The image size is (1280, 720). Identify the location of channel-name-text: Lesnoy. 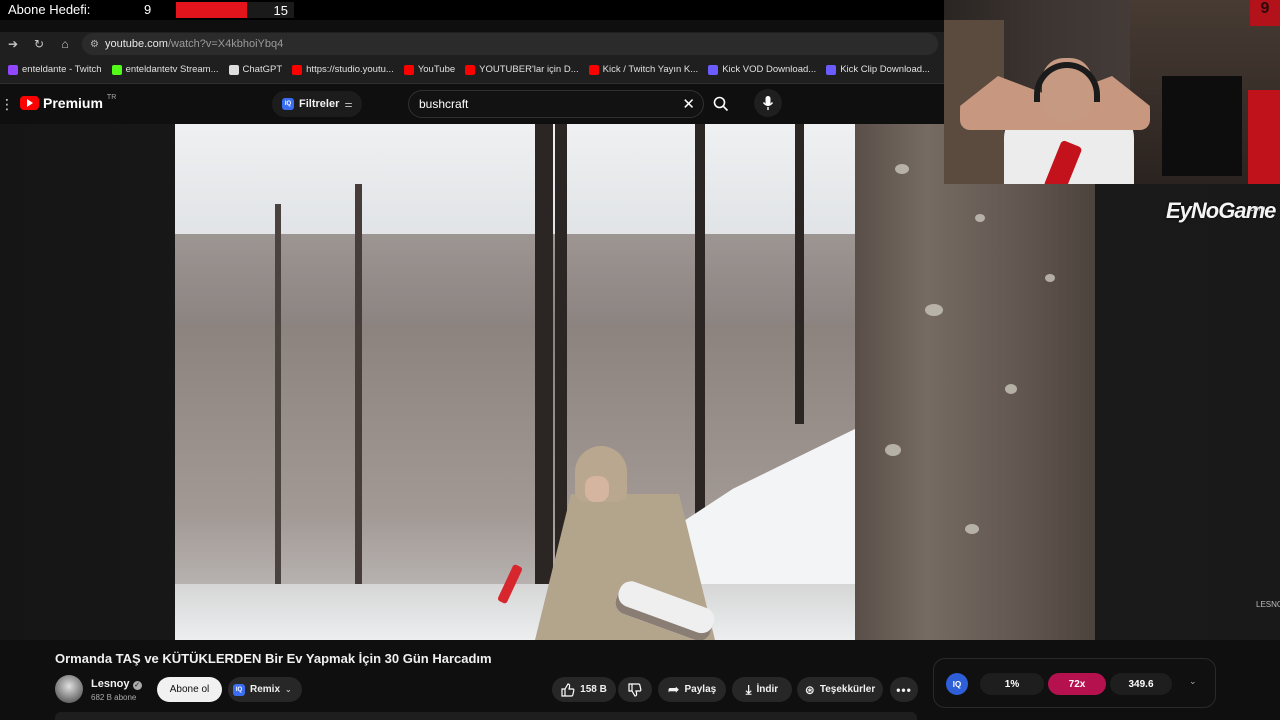
(110, 684).